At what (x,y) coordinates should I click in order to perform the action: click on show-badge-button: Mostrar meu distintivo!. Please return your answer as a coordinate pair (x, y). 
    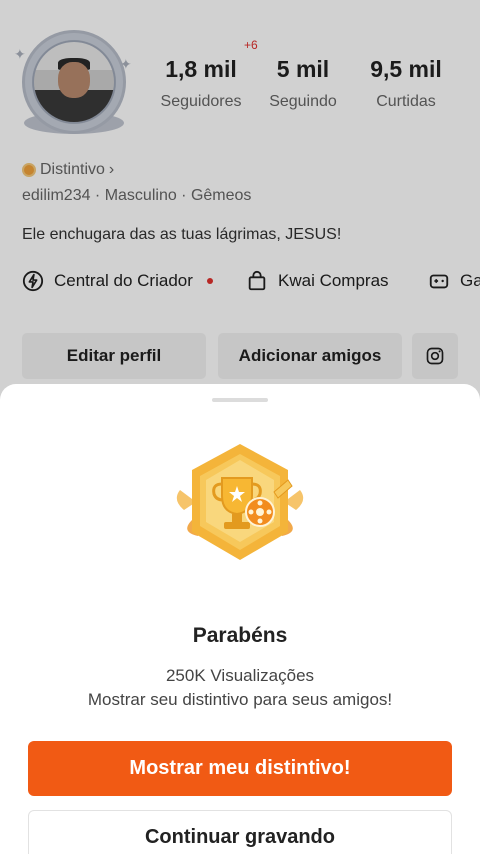
    Looking at the image, I should click on (240, 768).